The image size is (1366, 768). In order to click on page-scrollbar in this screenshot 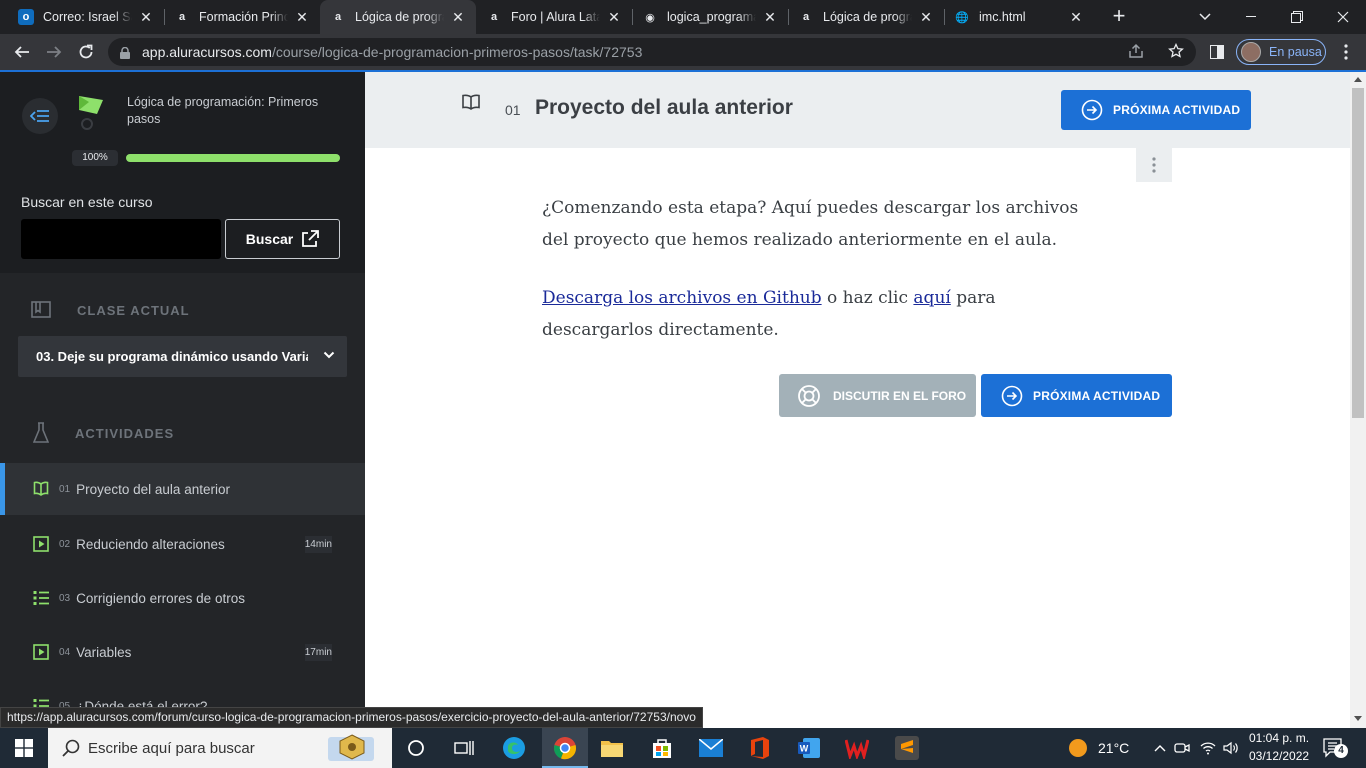, I will do `click(1358, 400)`.